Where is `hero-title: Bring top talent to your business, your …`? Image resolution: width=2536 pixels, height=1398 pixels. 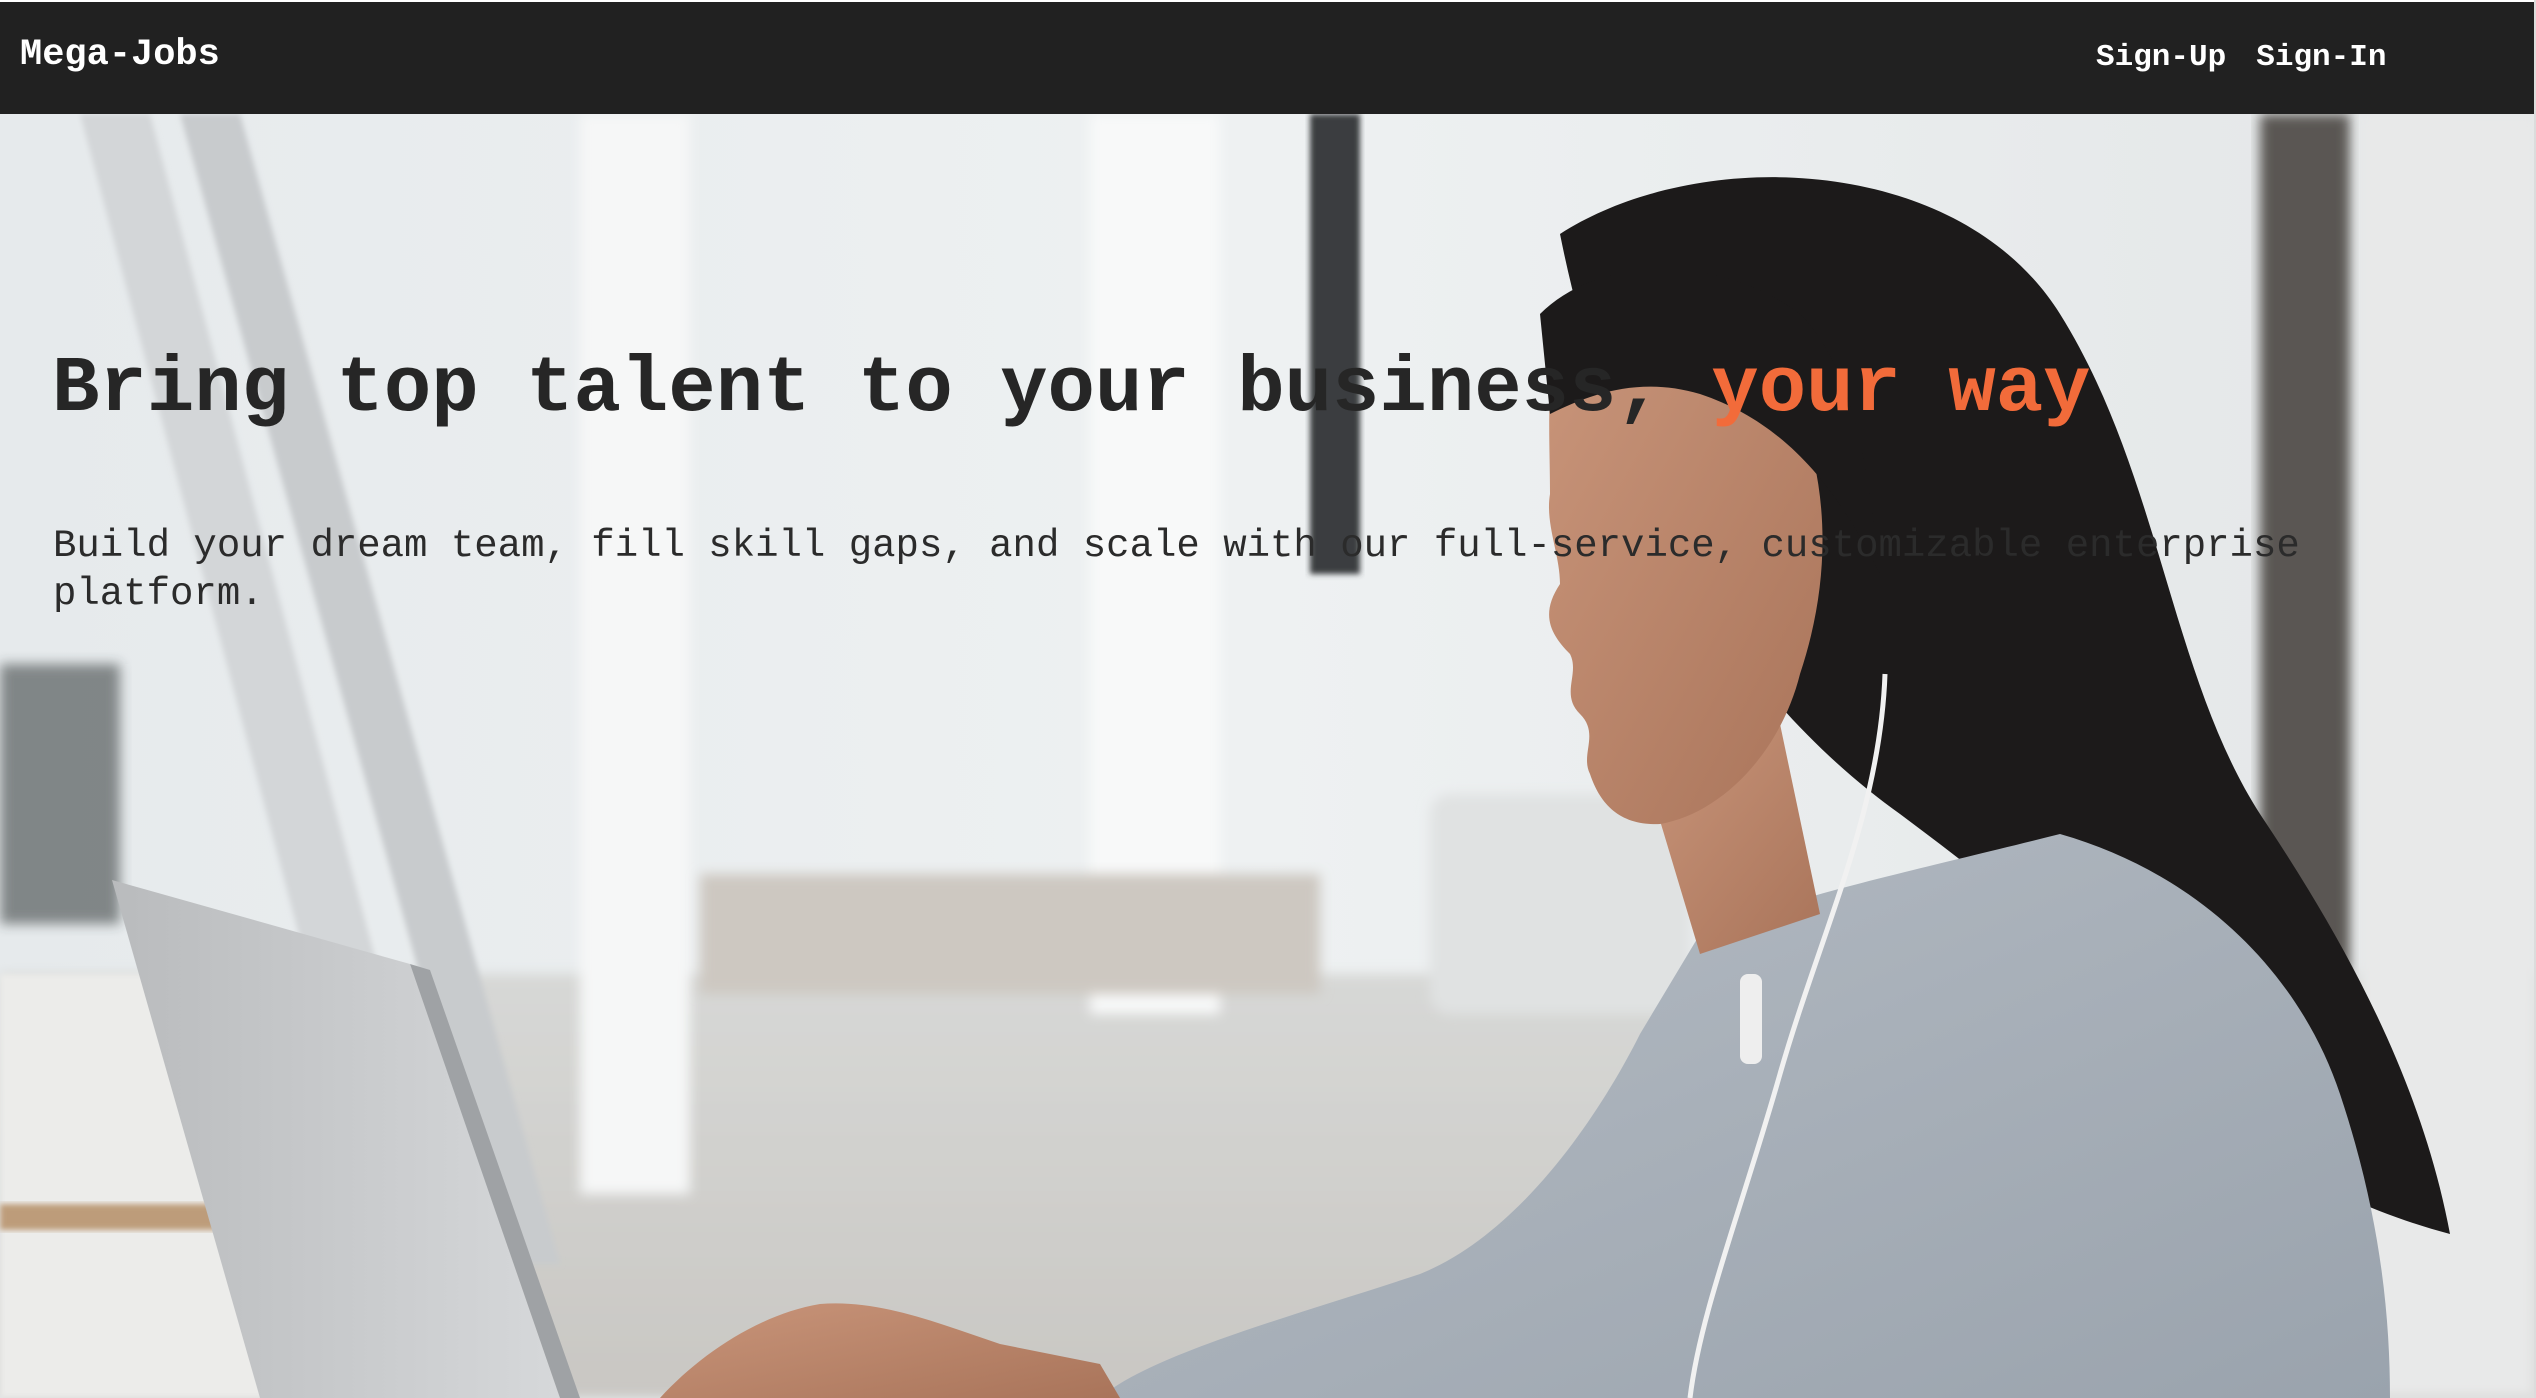
hero-title: Bring top talent to your business, your … is located at coordinates (1071, 389).